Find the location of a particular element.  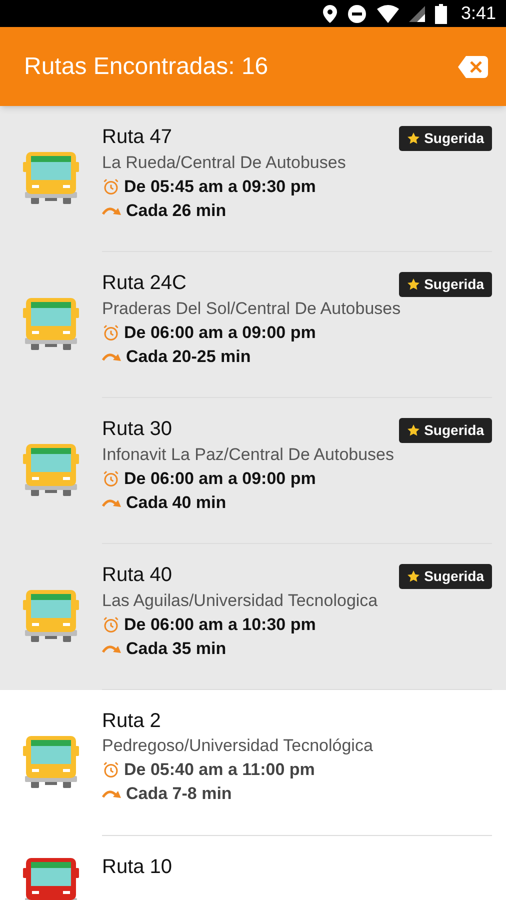

frequency-text: Cada 7-8 min is located at coordinates (179, 794).